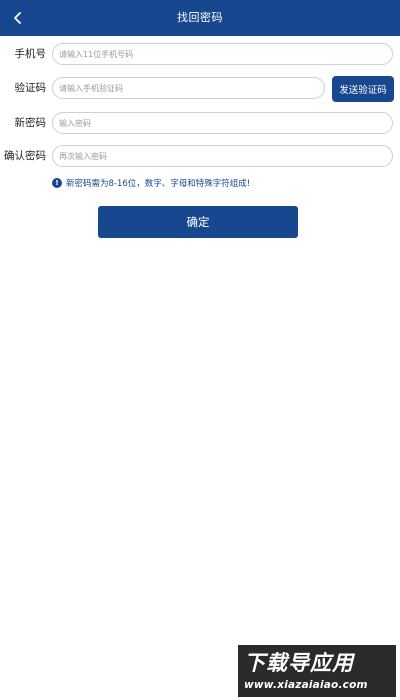  Describe the element at coordinates (306, 685) in the screenshot. I see `watermark-url: www.xiazaiaiao.com` at that location.